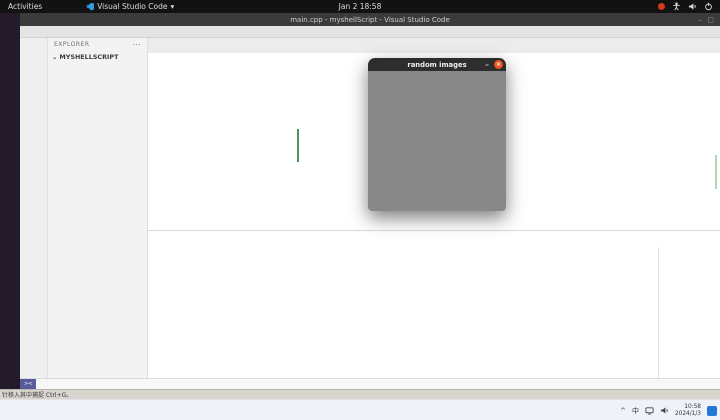 The image size is (720, 420). I want to click on explorer-header: EXPLORER, so click(72, 44).